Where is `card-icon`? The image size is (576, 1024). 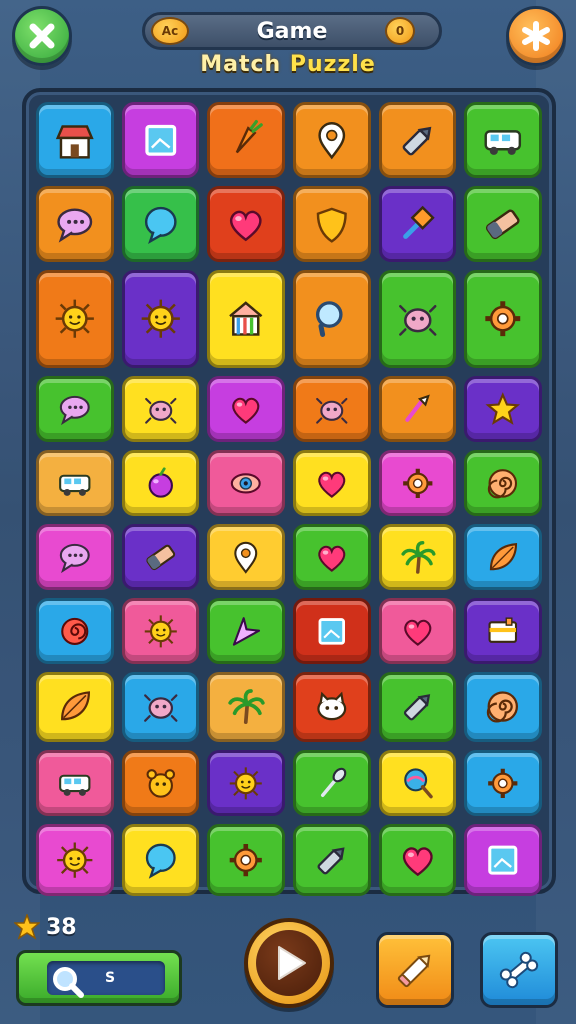
card-icon is located at coordinates (503, 630).